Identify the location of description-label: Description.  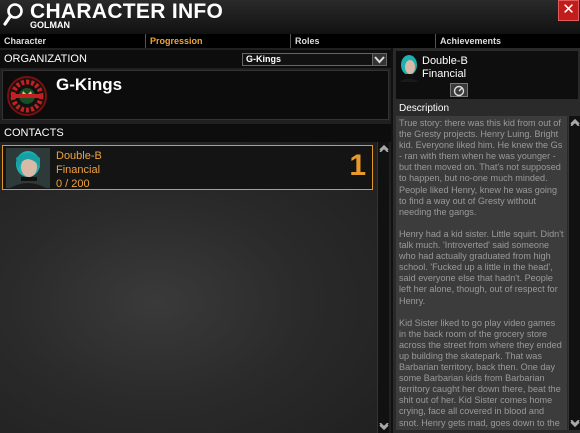
(424, 108).